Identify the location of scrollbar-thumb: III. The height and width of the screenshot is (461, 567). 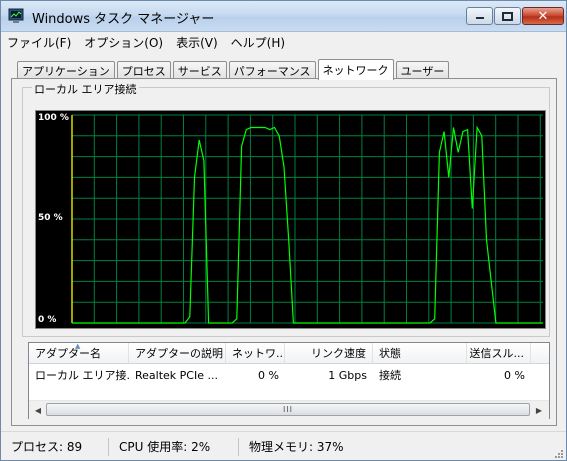
(288, 409).